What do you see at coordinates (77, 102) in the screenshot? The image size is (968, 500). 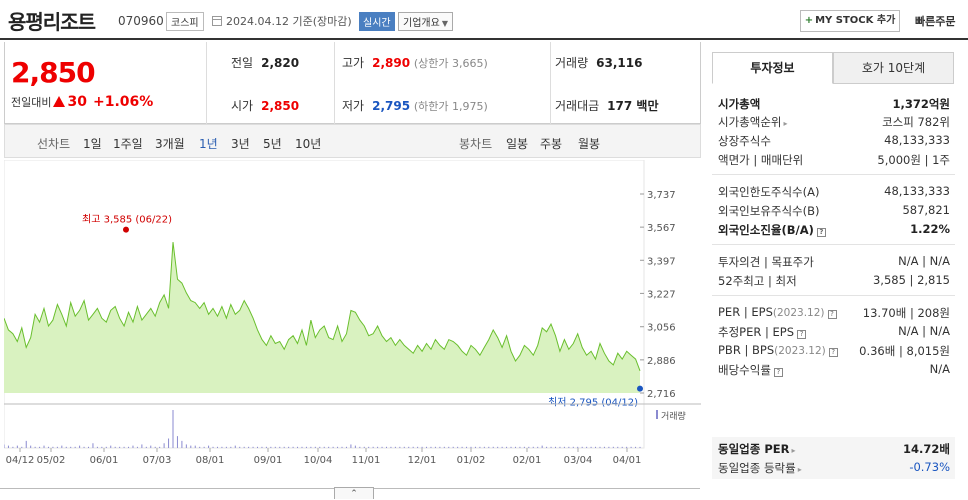 I see `change-amount: 30` at bounding box center [77, 102].